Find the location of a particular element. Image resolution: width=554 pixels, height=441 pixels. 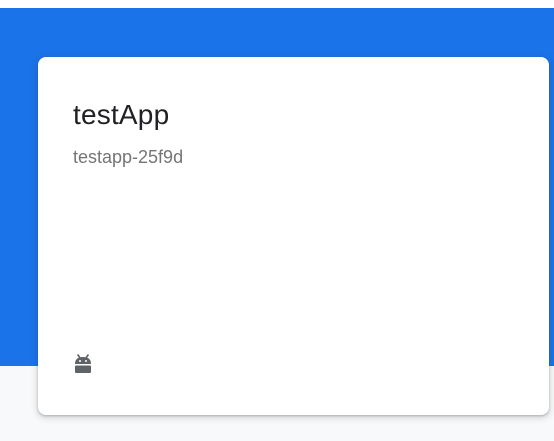

android-icon is located at coordinates (83, 364).